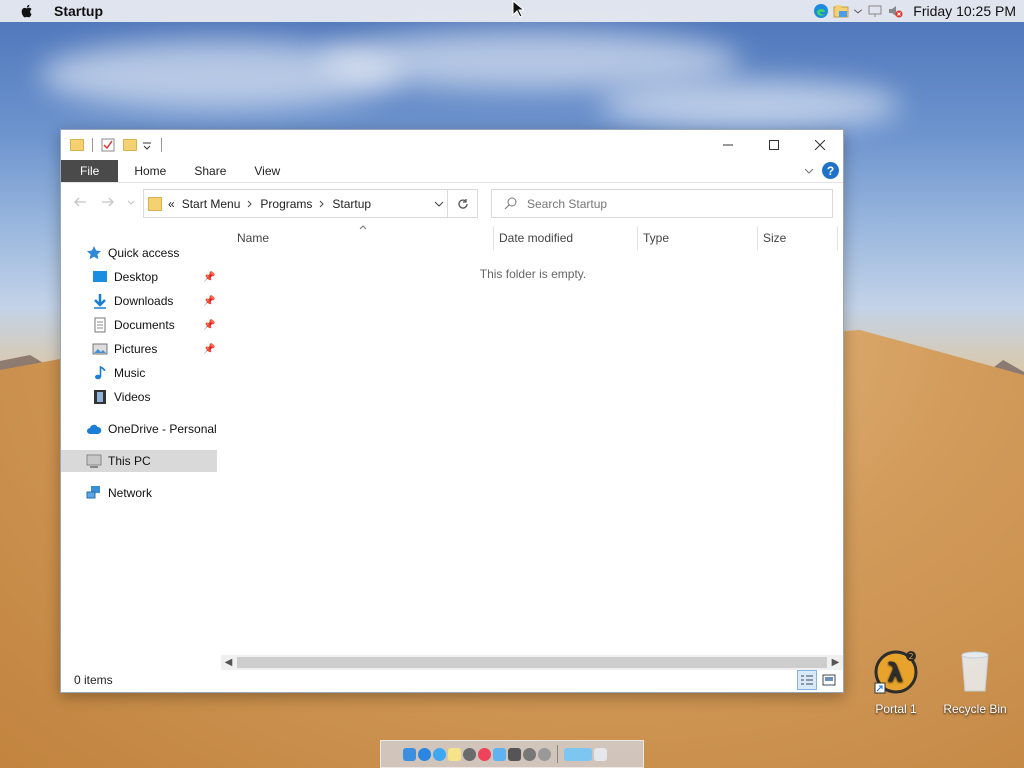  I want to click on nav-music: Music, so click(118, 373).